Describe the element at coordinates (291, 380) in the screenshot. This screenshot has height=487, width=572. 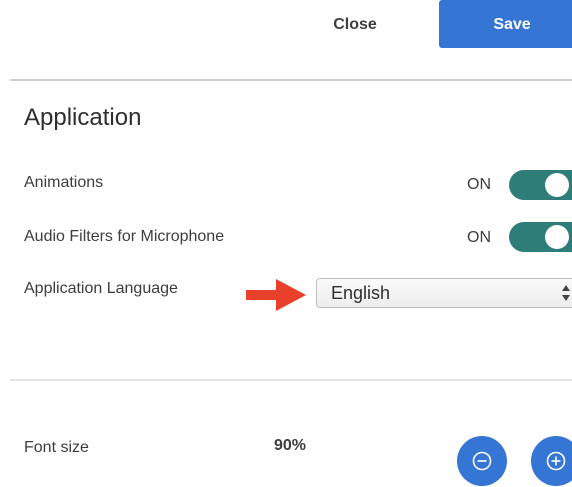
I see `section-divider` at that location.